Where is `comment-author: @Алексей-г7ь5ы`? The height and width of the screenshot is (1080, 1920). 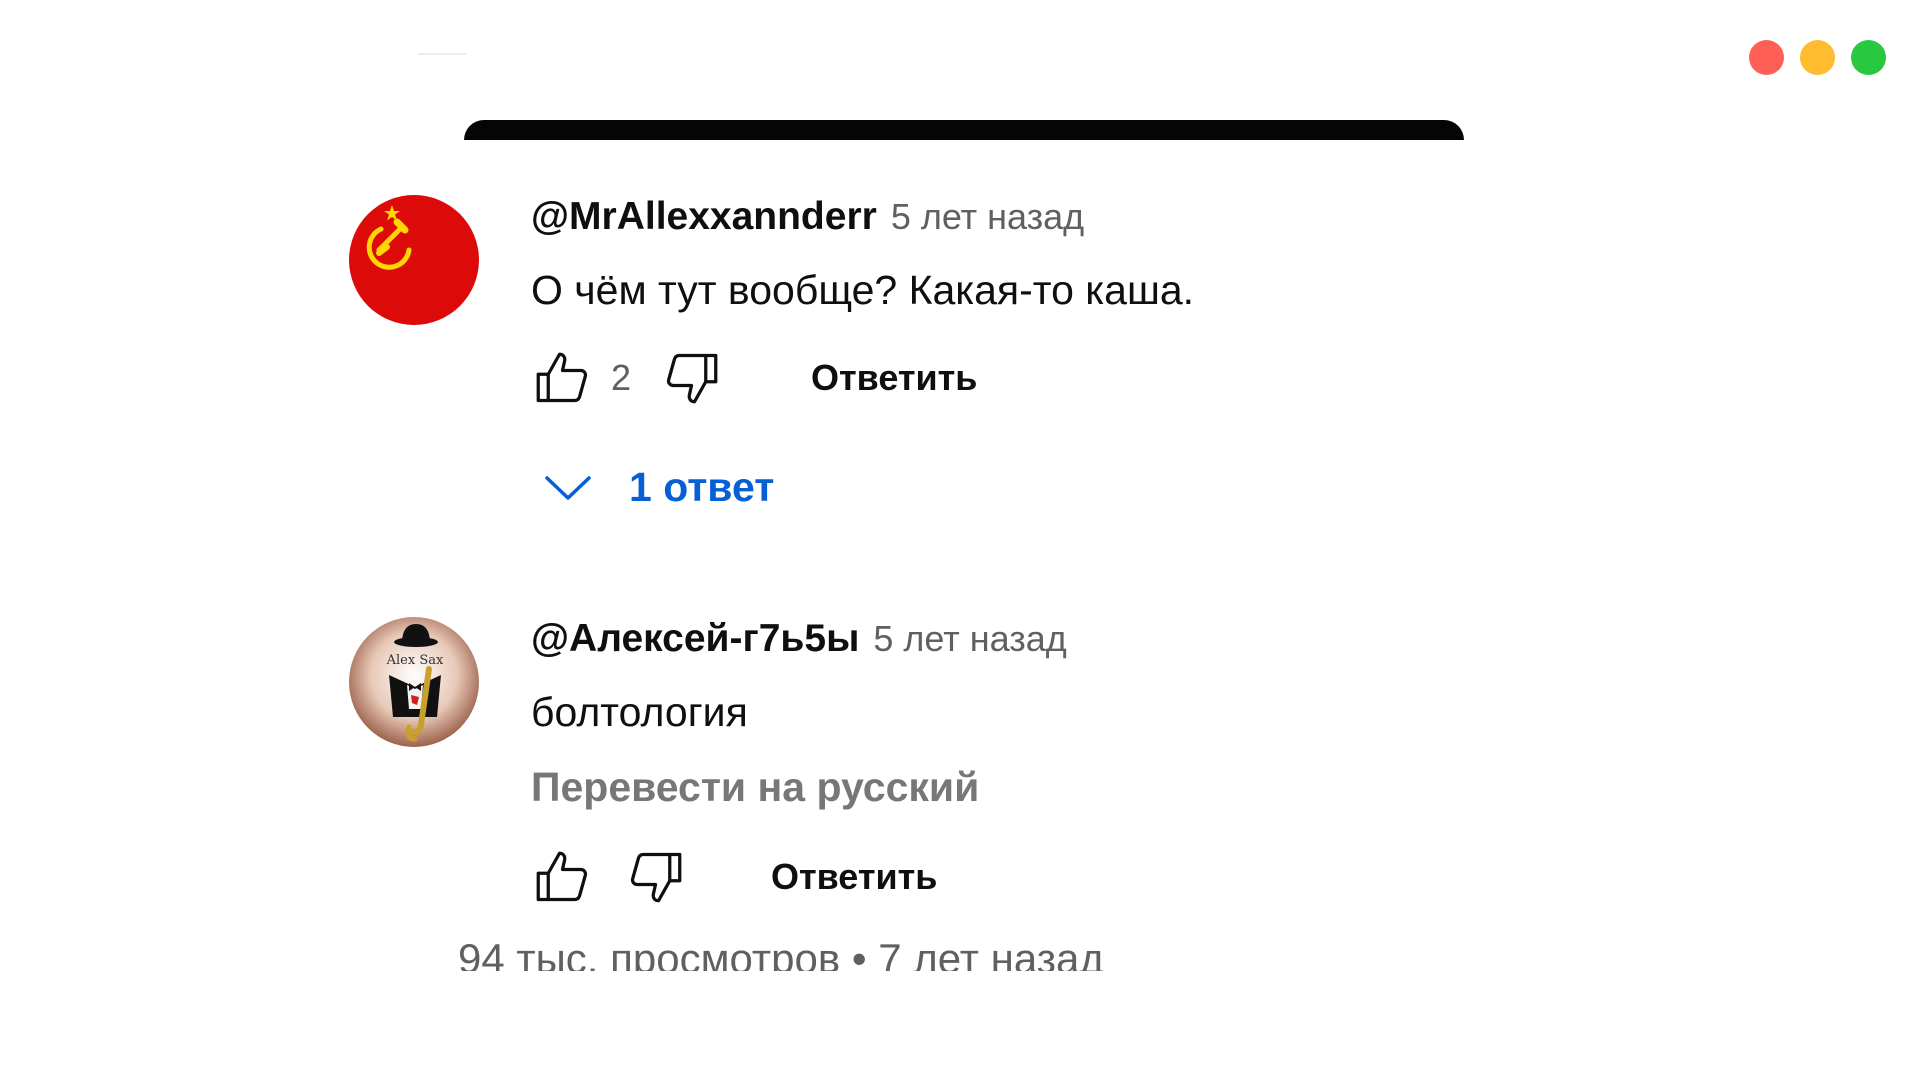 comment-author: @Алексей-г7ь5ы is located at coordinates (695, 639).